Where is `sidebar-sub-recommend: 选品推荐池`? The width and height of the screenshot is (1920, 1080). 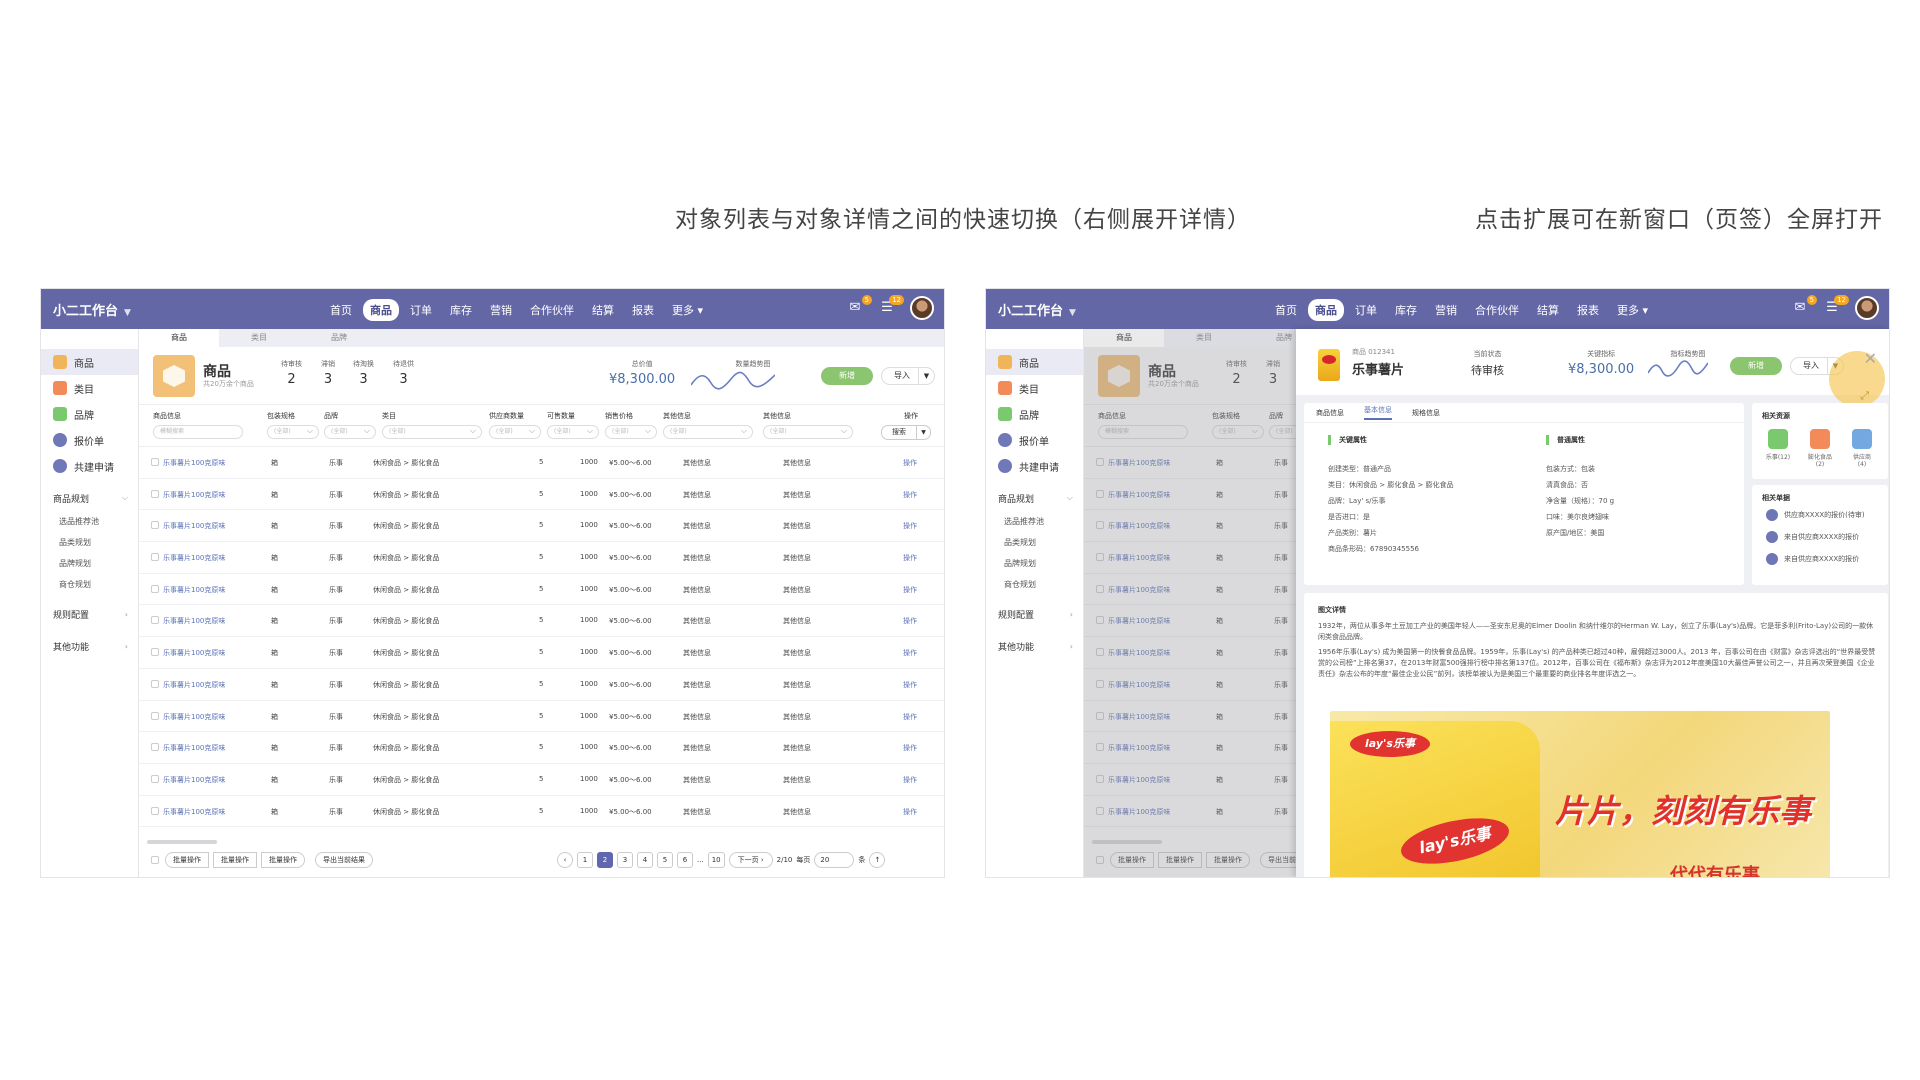
sidebar-sub-recommend: 选品推荐池 is located at coordinates (89, 521).